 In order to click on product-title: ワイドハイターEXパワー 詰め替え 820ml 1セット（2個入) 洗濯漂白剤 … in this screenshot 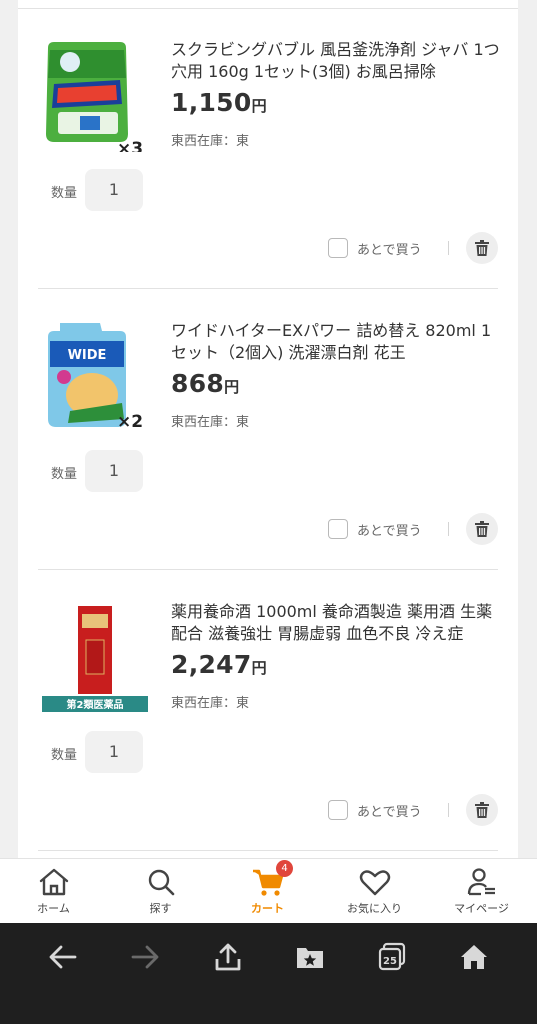, I will do `click(336, 342)`.